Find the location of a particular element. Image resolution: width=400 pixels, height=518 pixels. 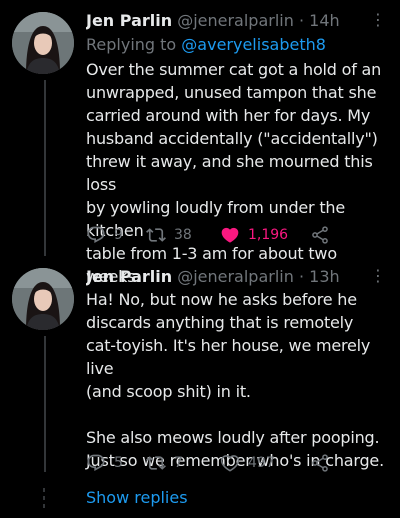

reply-count: 9 is located at coordinates (118, 235).